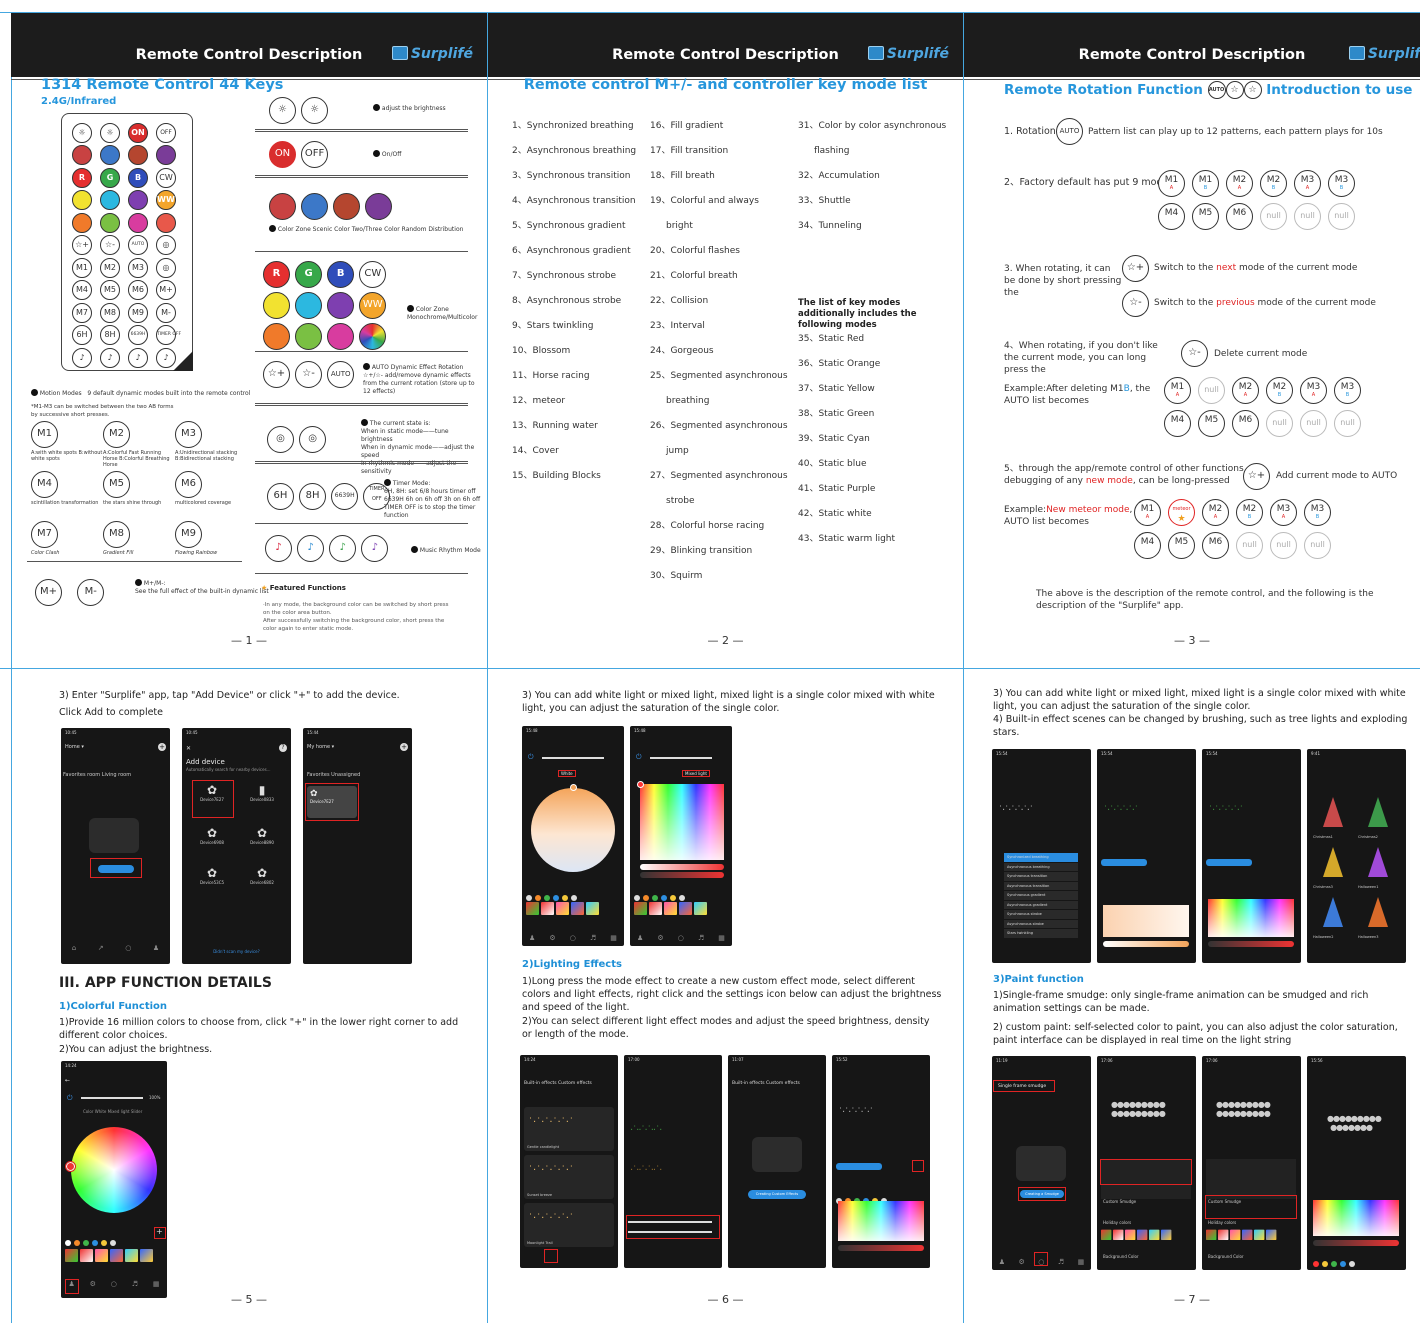 The image size is (1420, 1323). Describe the element at coordinates (82, 290) in the screenshot. I see `remote-key: M4` at that location.